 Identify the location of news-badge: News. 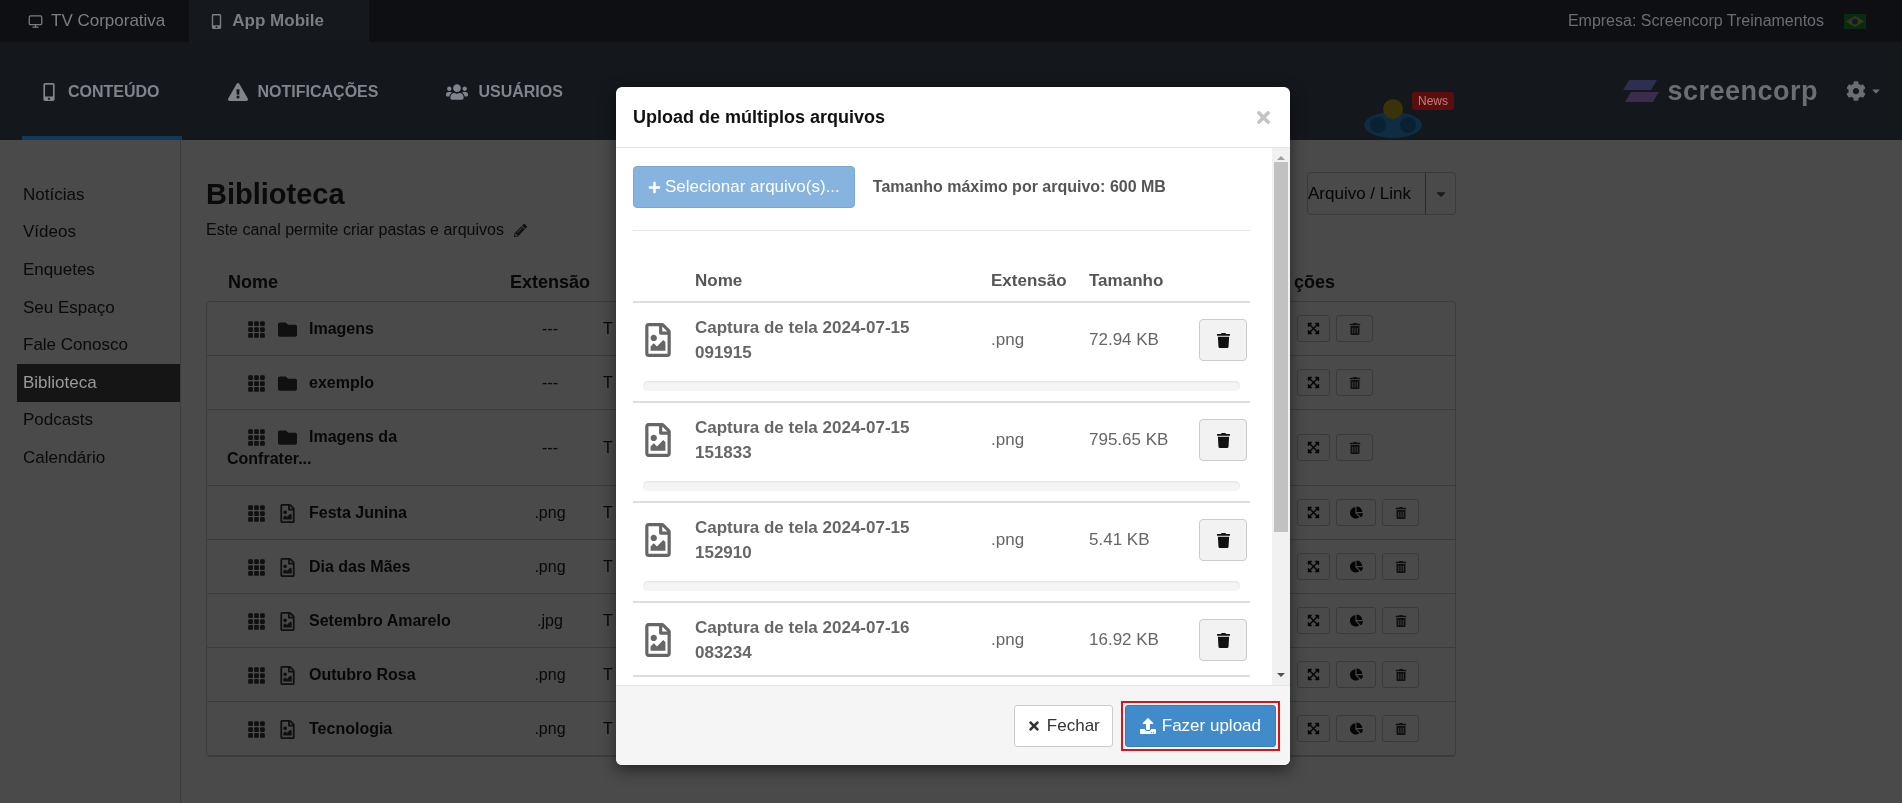
(1433, 101).